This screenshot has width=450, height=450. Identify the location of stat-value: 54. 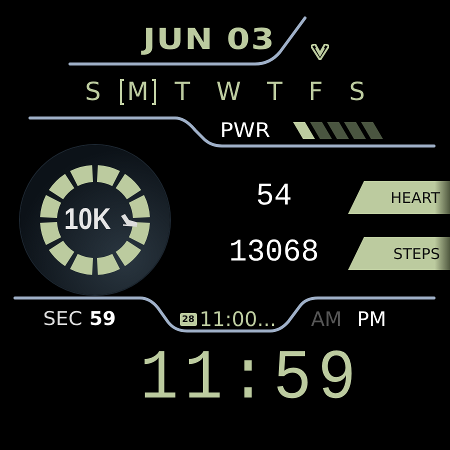
(273, 197).